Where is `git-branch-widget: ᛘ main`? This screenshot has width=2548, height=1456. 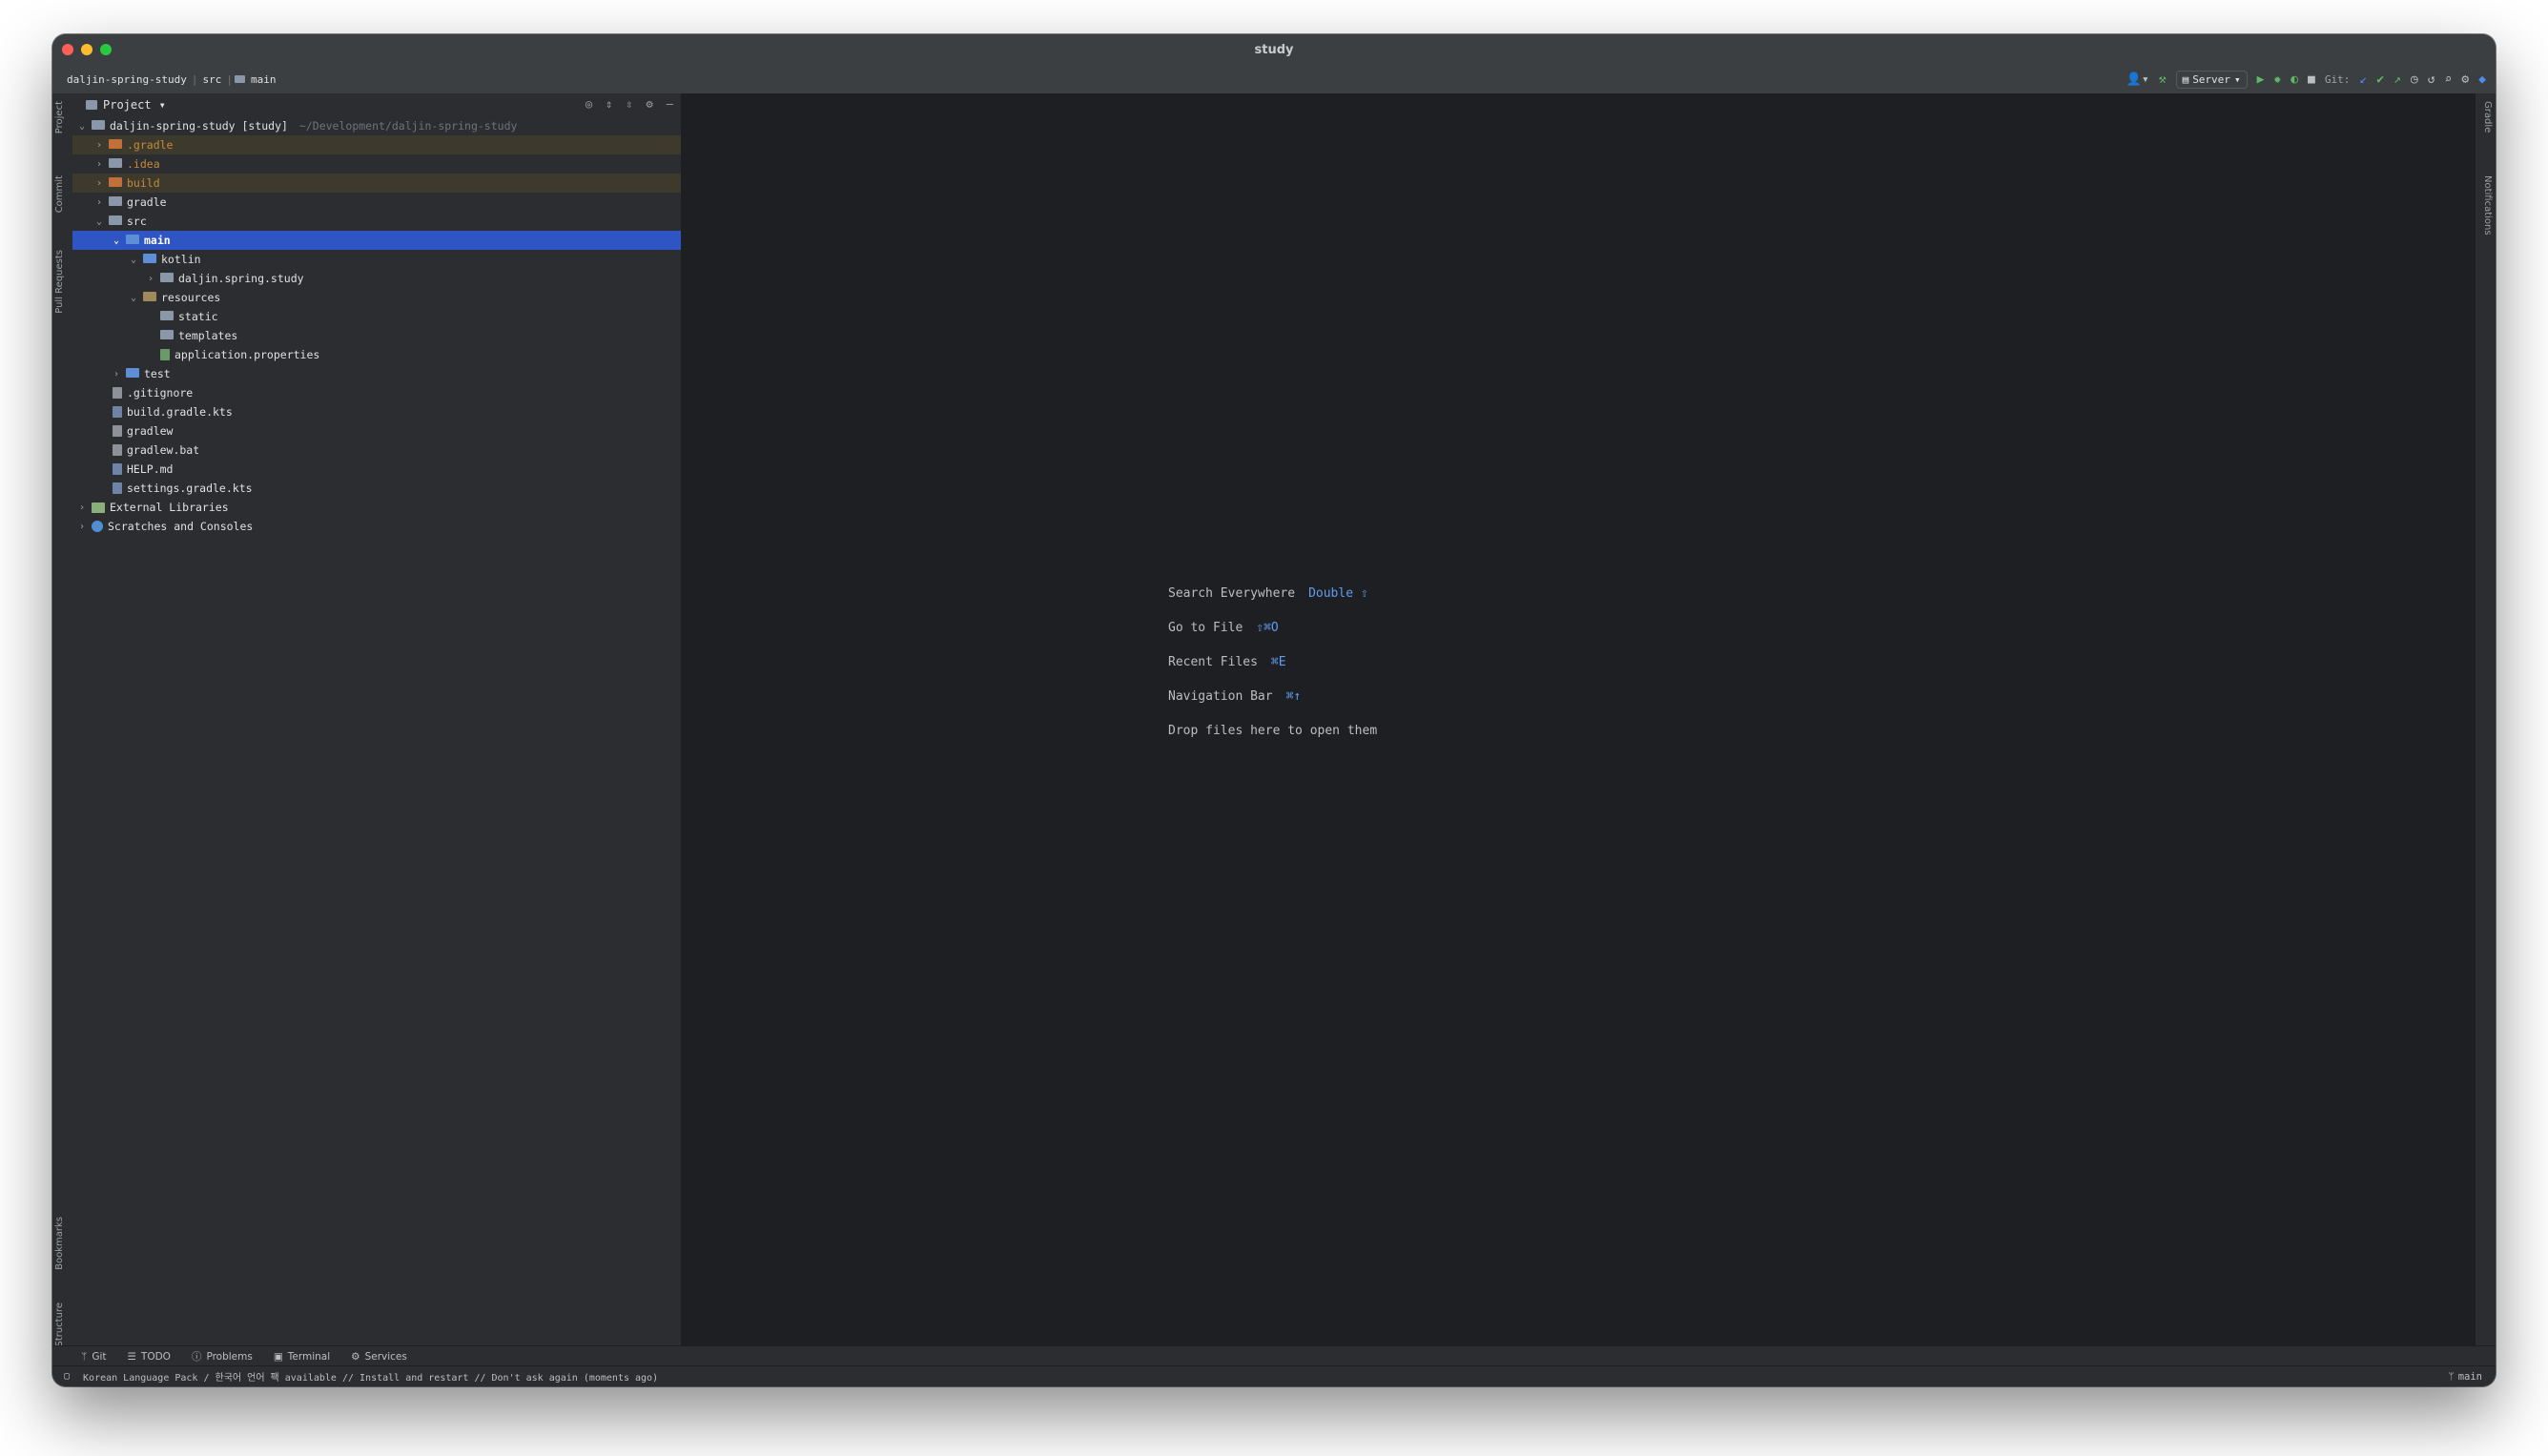
git-branch-widget: ᛘ main is located at coordinates (2465, 1376).